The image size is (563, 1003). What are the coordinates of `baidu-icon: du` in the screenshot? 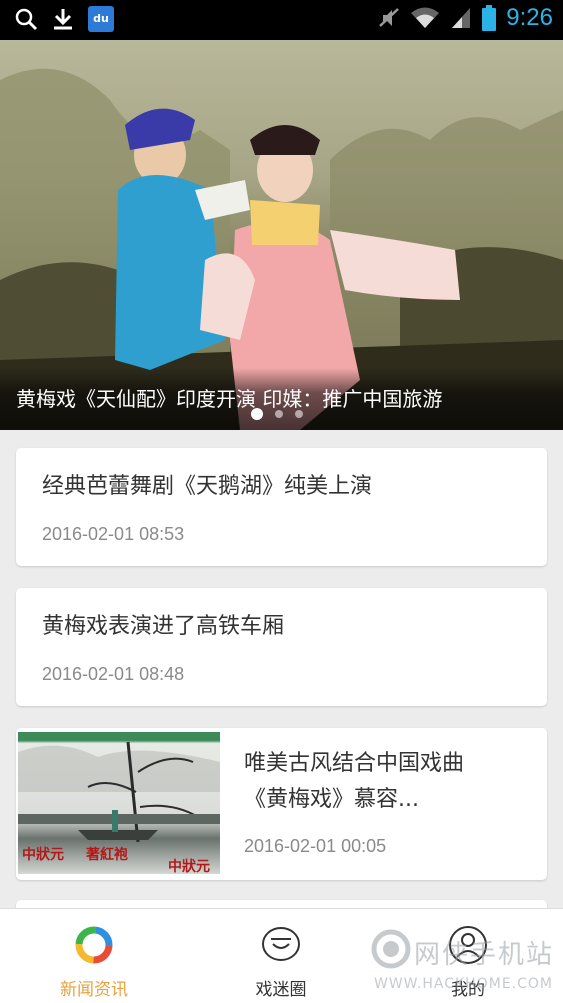 It's located at (101, 19).